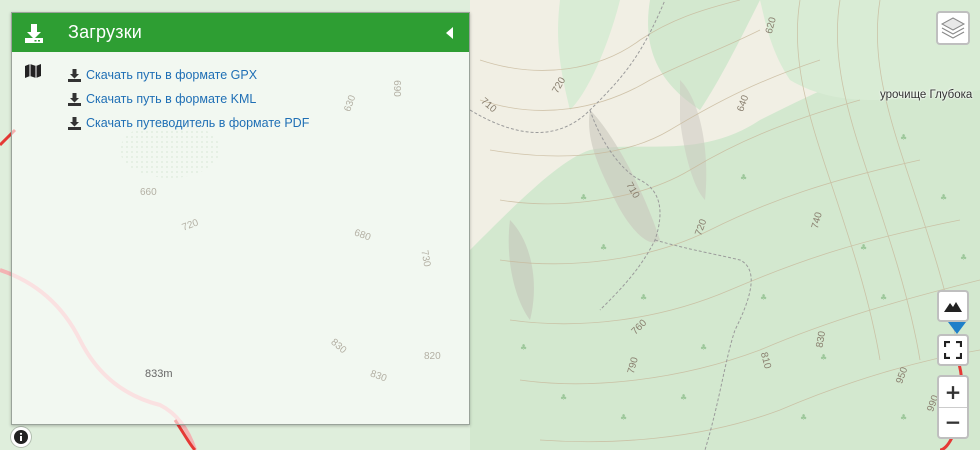  Describe the element at coordinates (197, 123) in the screenshot. I see `download-pdf-label: Скачать путеводитель в формате PDF` at that location.